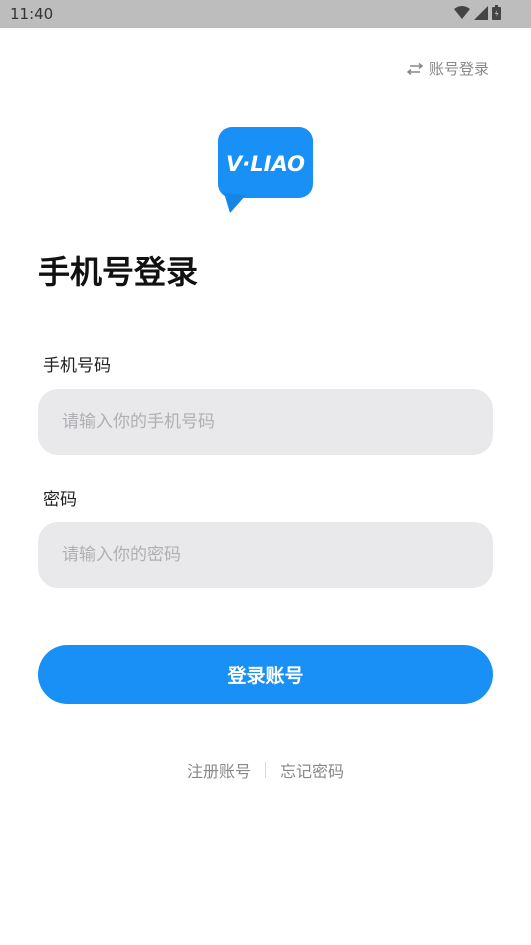  What do you see at coordinates (265, 14) in the screenshot?
I see `status-bar: 11:40` at bounding box center [265, 14].